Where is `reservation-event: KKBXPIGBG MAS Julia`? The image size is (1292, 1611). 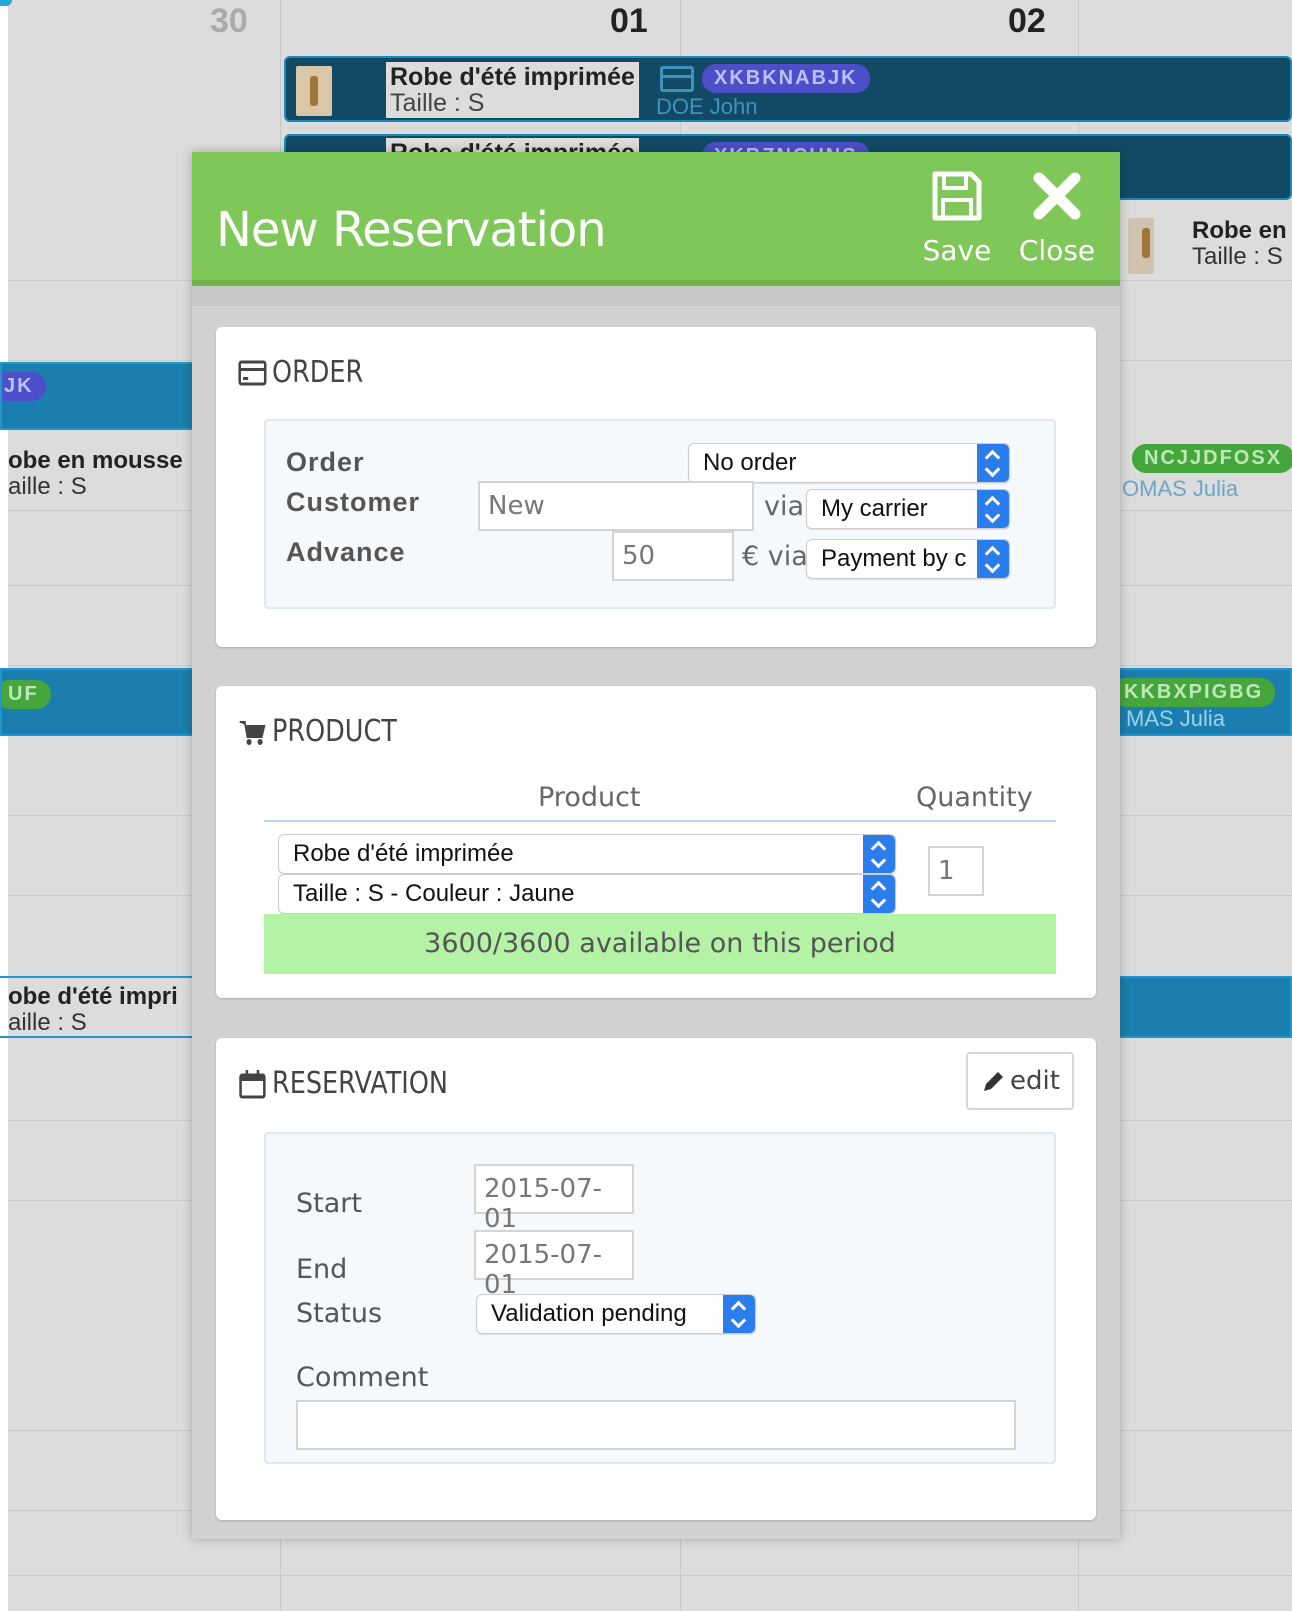 reservation-event: KKBXPIGBG MAS Julia is located at coordinates (1205, 702).